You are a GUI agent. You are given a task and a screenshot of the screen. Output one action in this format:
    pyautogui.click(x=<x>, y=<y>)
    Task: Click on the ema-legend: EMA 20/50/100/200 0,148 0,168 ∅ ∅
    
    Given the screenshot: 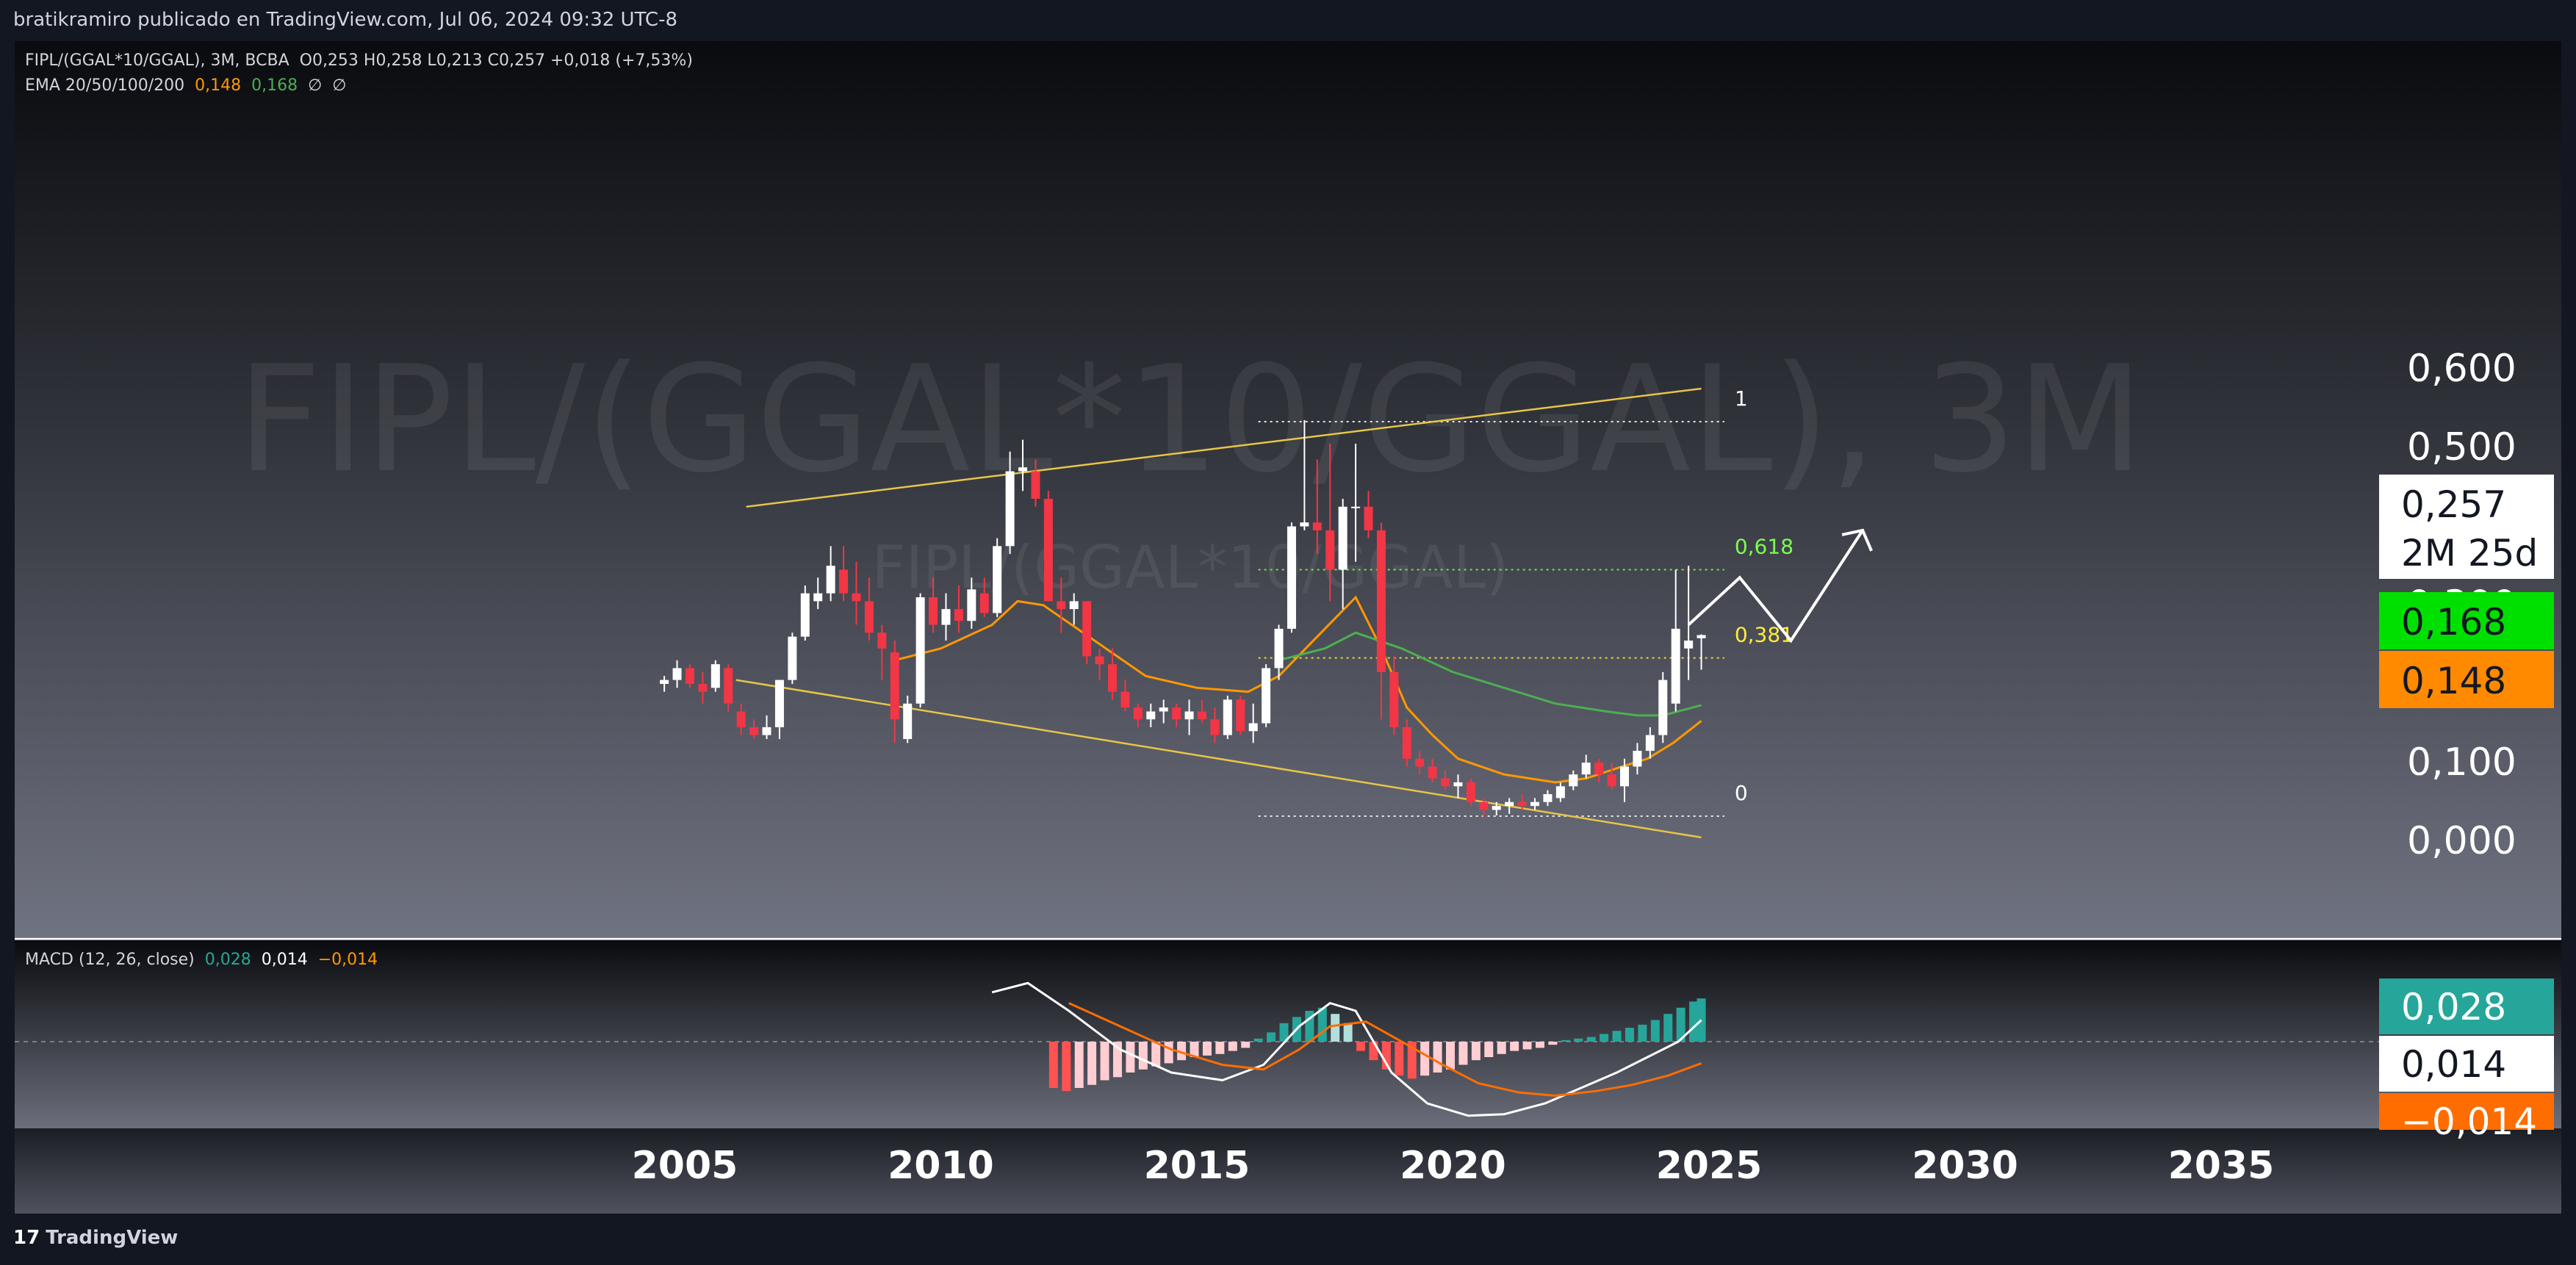 What is the action you would take?
    pyautogui.click(x=185, y=85)
    